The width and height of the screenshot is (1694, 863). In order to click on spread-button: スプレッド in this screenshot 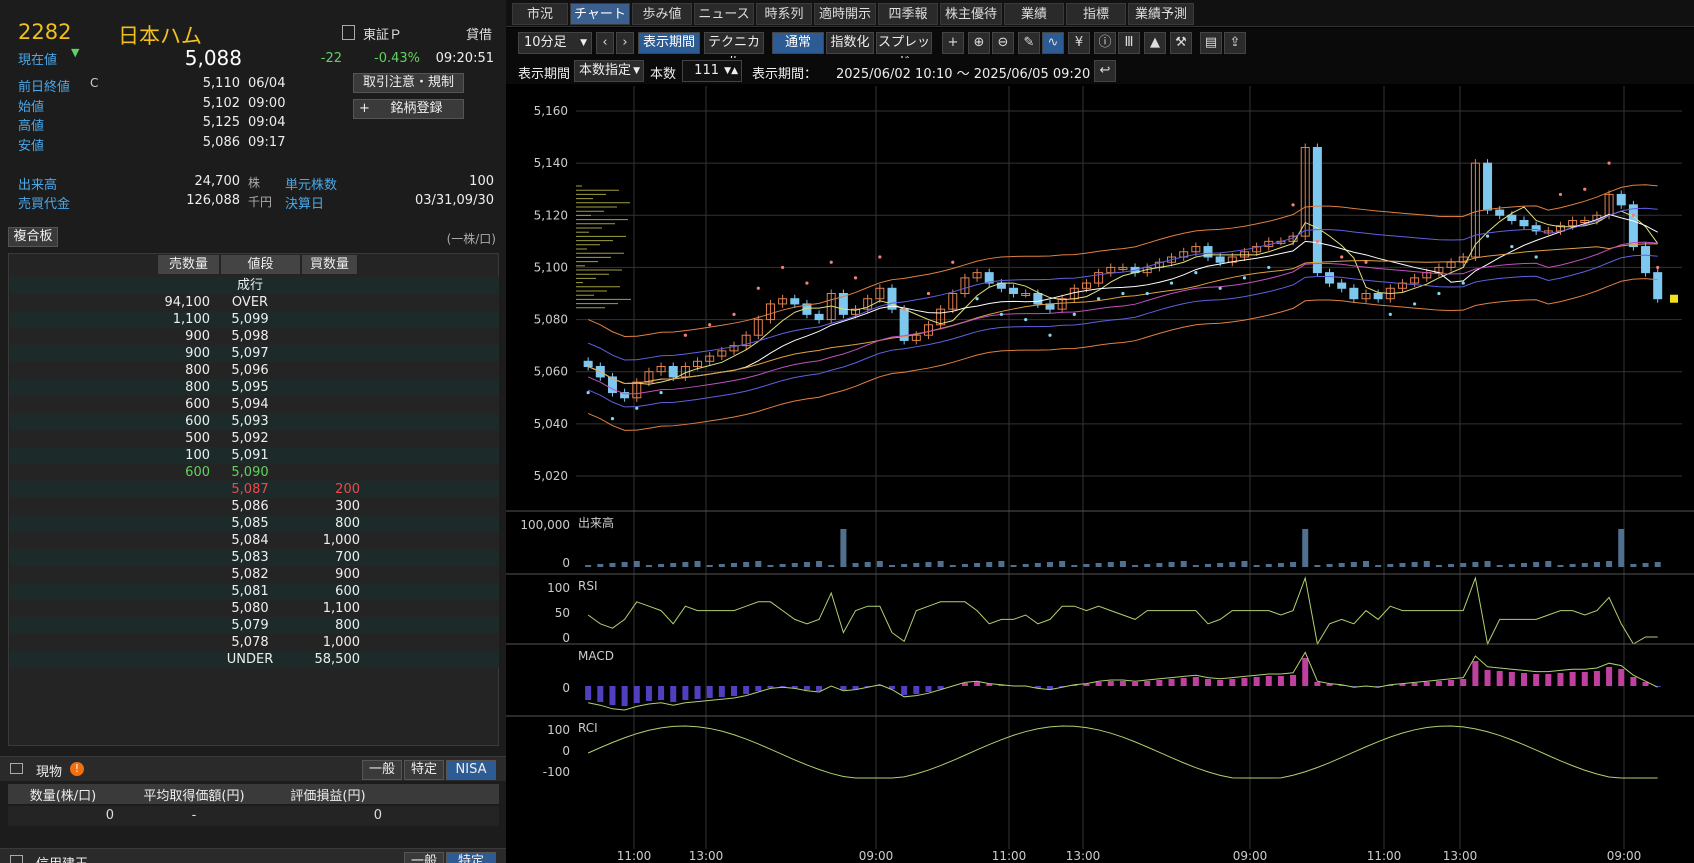, I will do `click(904, 51)`.